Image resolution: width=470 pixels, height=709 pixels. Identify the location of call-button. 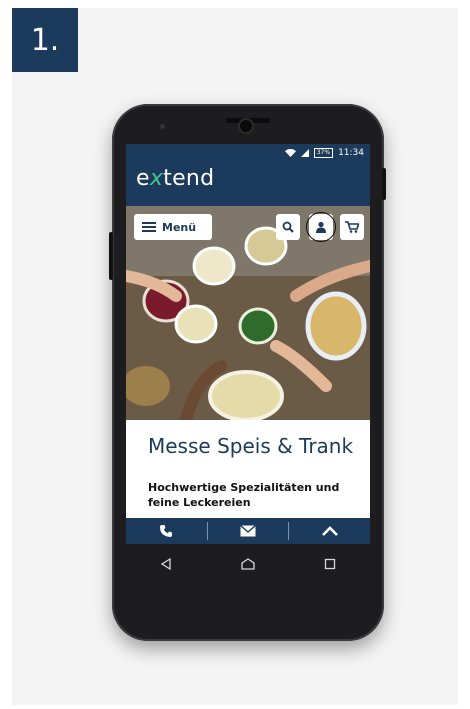
(166, 531).